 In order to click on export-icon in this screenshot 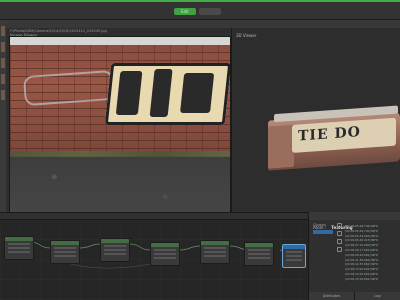, I will do `click(339, 249)`.